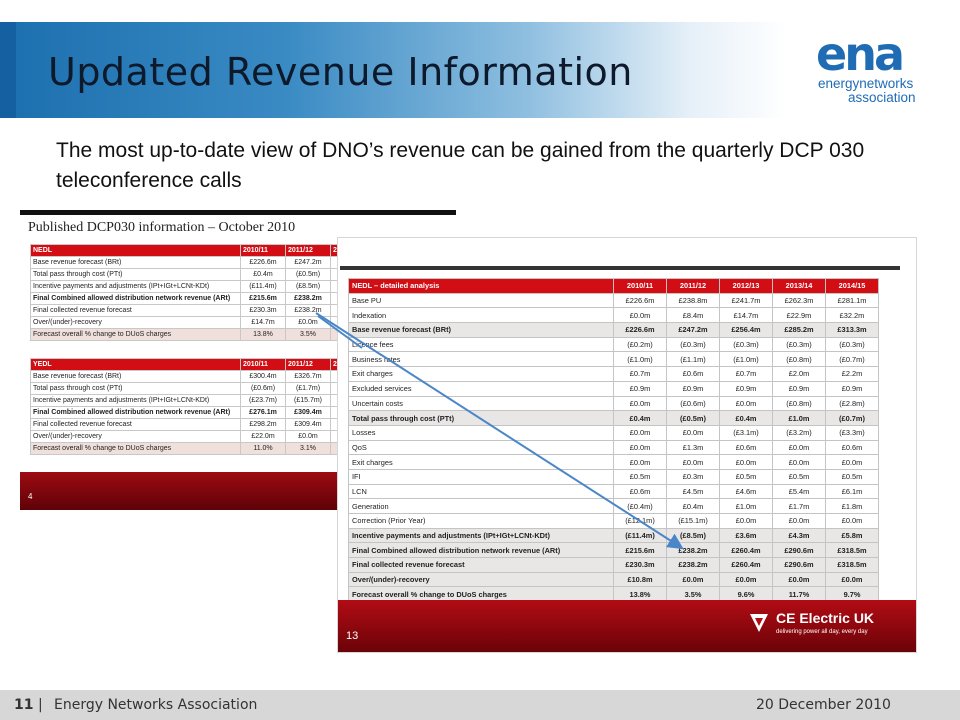 This screenshot has width=960, height=720. What do you see at coordinates (481, 462) in the screenshot?
I see `row-label: Exit charges` at bounding box center [481, 462].